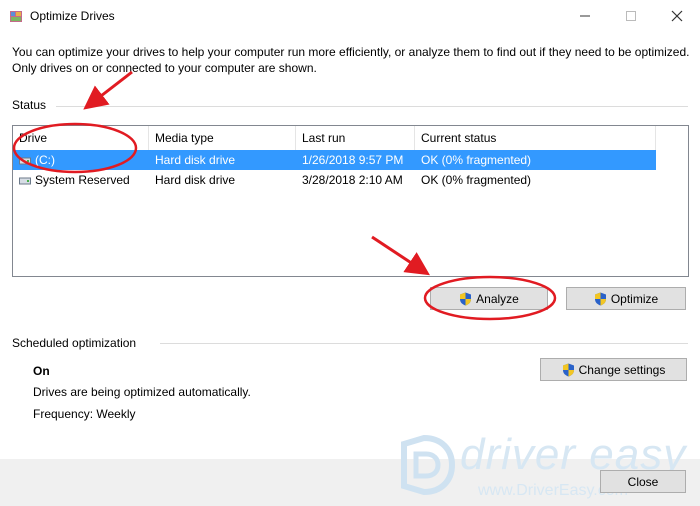 The width and height of the screenshot is (700, 506). What do you see at coordinates (82, 180) in the screenshot?
I see `drive-name: System Reserved` at bounding box center [82, 180].